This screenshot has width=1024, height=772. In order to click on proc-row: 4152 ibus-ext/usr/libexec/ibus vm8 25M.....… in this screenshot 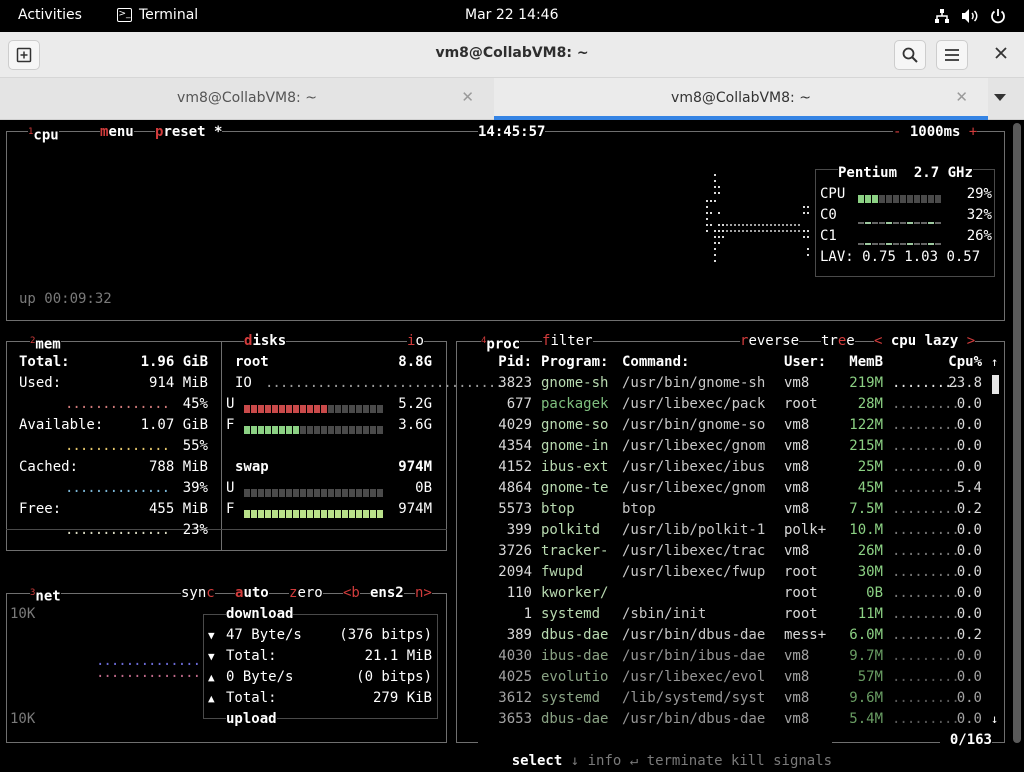, I will do `click(725, 467)`.